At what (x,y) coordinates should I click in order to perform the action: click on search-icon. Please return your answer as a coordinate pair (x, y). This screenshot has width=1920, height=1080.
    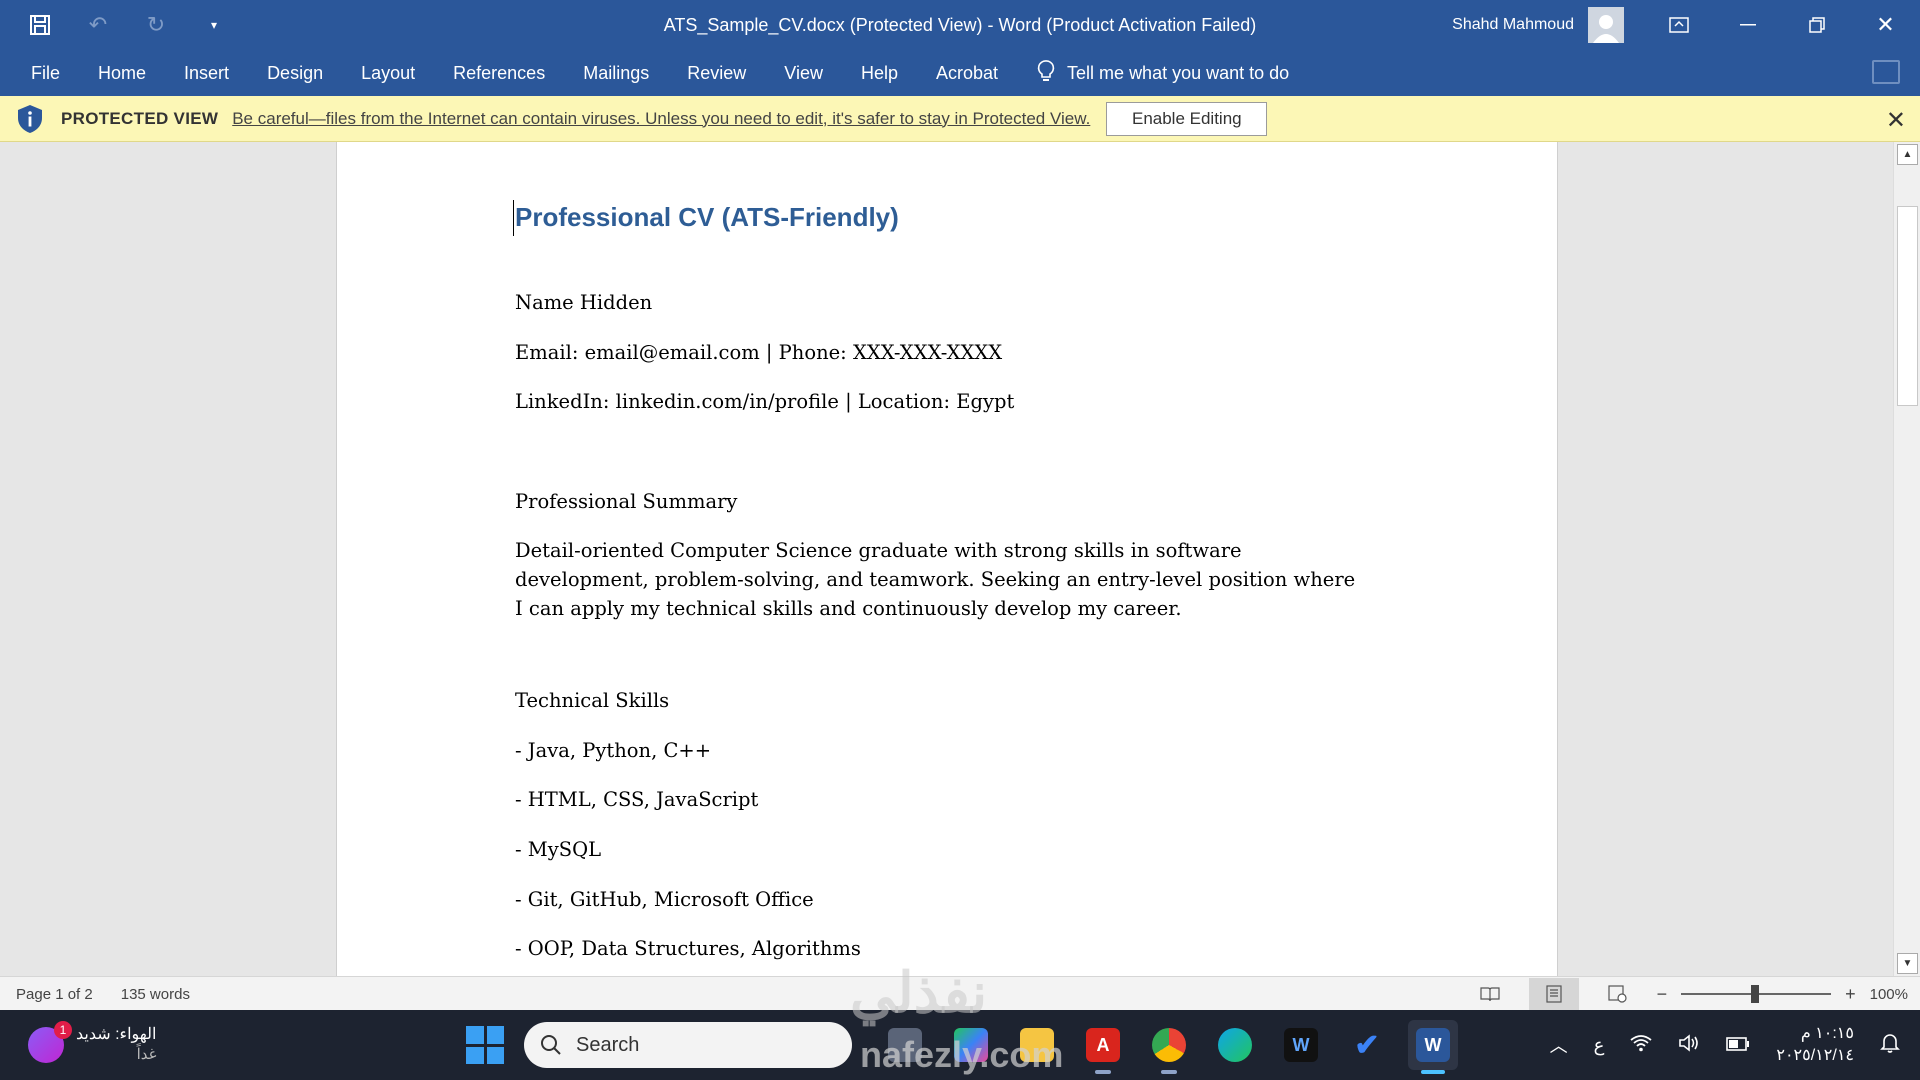
    Looking at the image, I should click on (551, 1045).